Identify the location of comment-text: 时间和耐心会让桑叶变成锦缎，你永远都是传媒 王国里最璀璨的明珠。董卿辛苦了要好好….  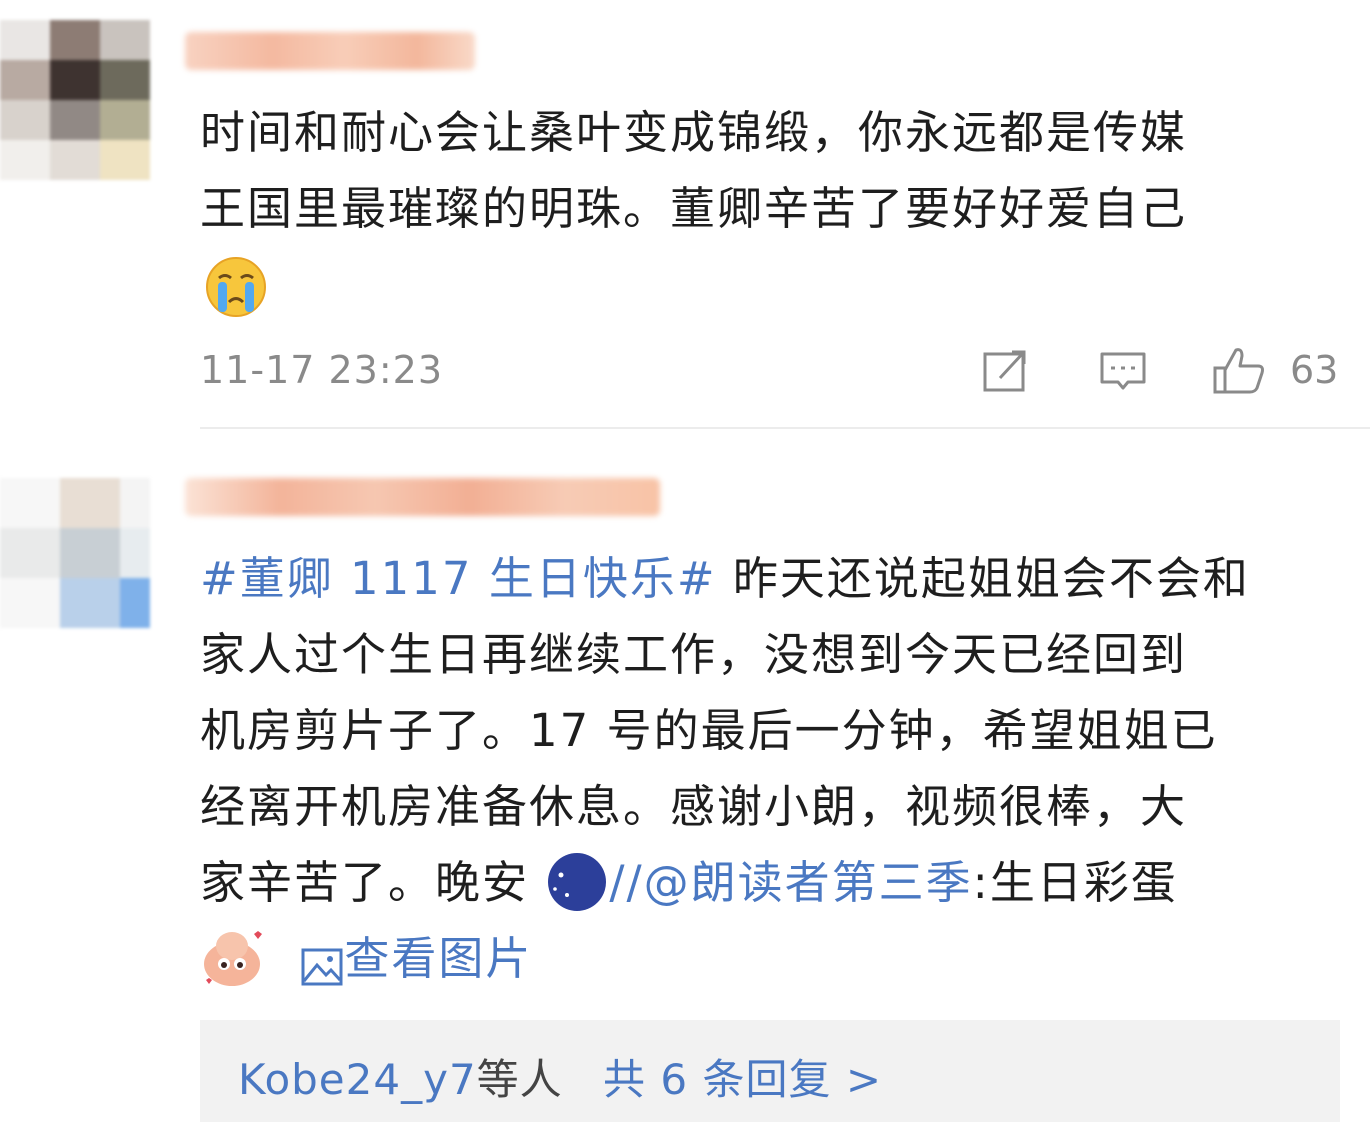
(693, 171).